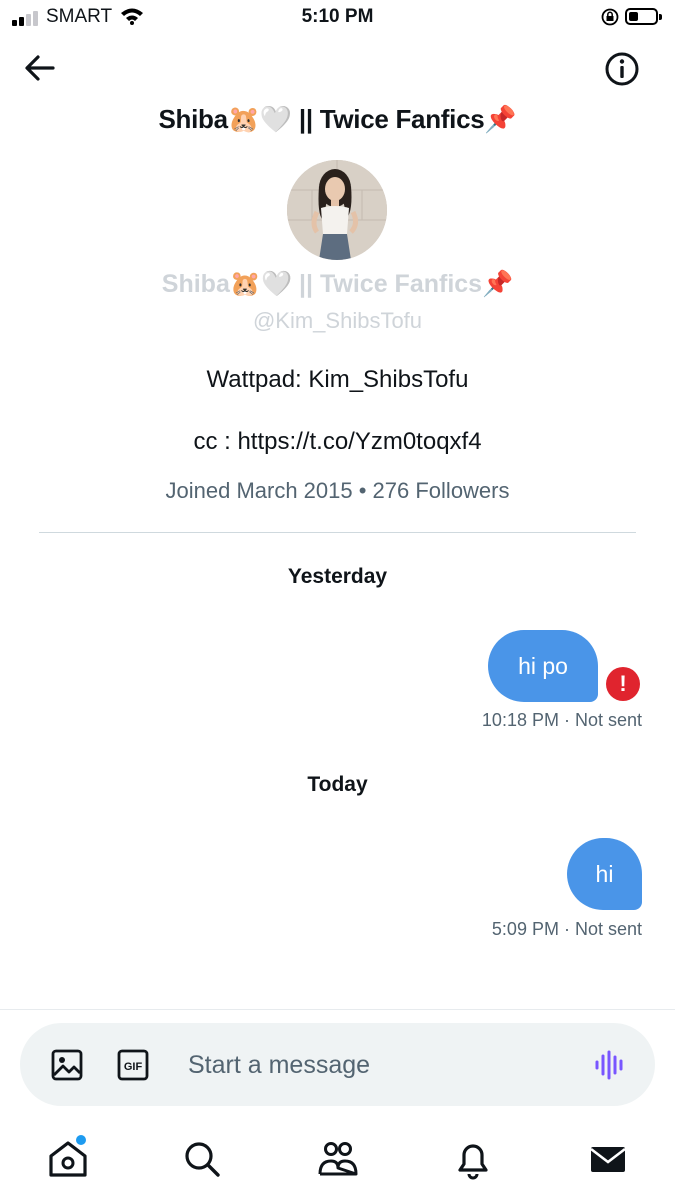 The width and height of the screenshot is (675, 1200). I want to click on composer-divider, so click(337, 1009).